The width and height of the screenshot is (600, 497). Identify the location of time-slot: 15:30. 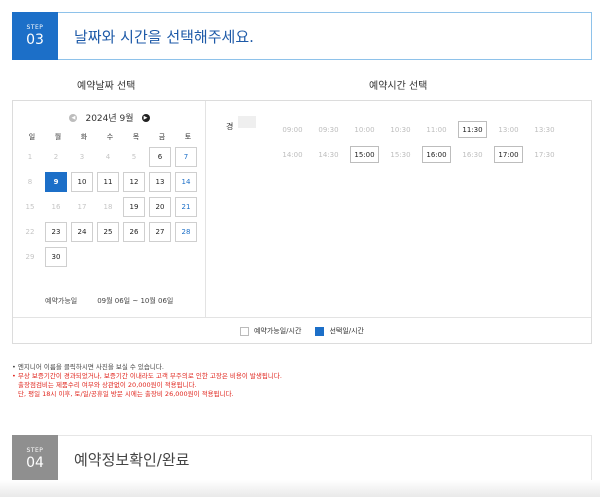
(400, 154).